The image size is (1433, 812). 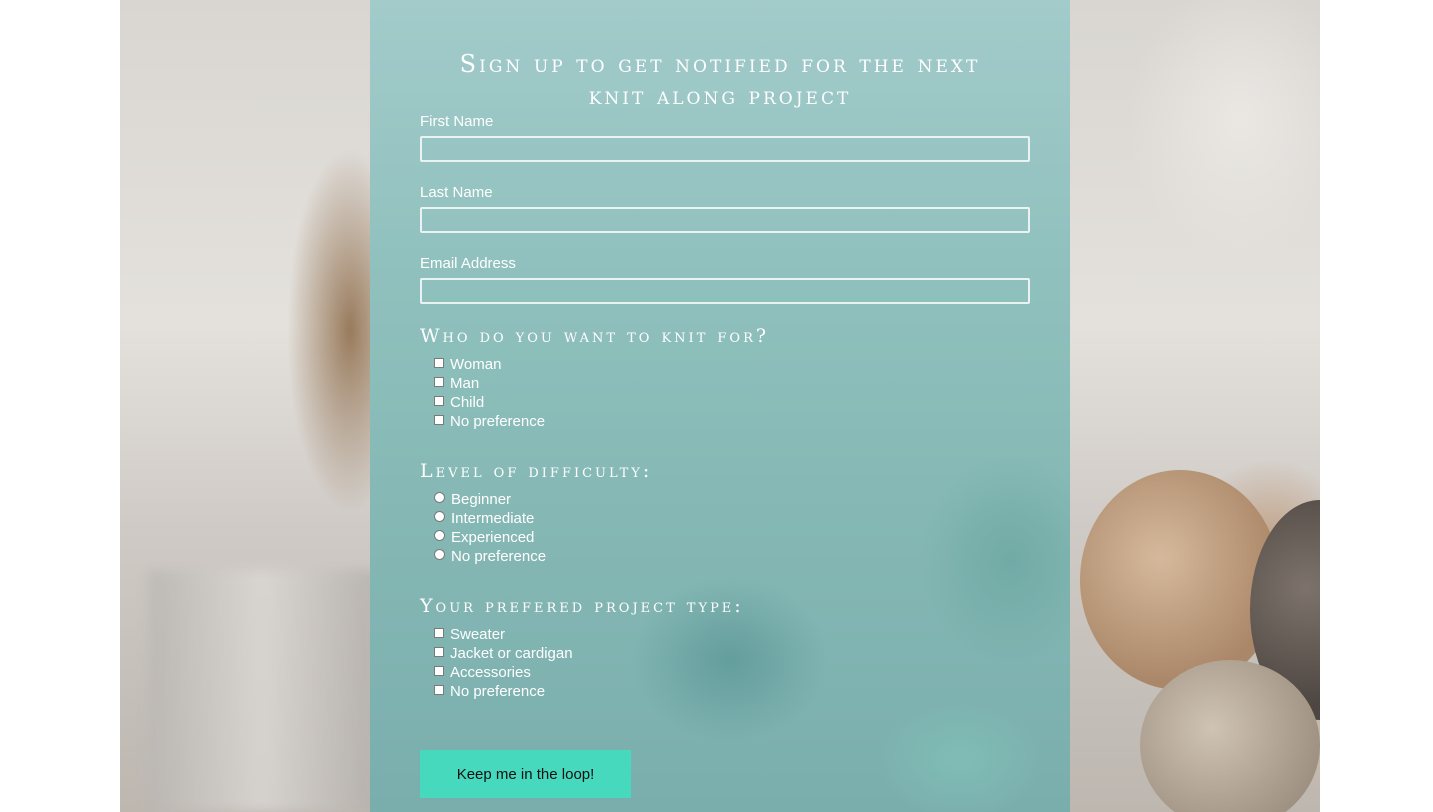 I want to click on knit-for-option-no-preference: No preference, so click(x=489, y=421).